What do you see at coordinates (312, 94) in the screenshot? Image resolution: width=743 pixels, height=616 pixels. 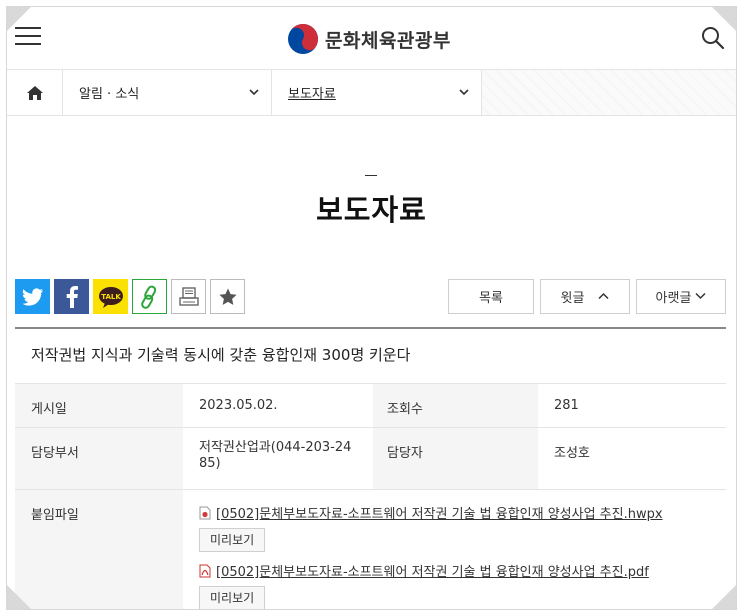 I see `breadcrumb-level2-label: 보도자료` at bounding box center [312, 94].